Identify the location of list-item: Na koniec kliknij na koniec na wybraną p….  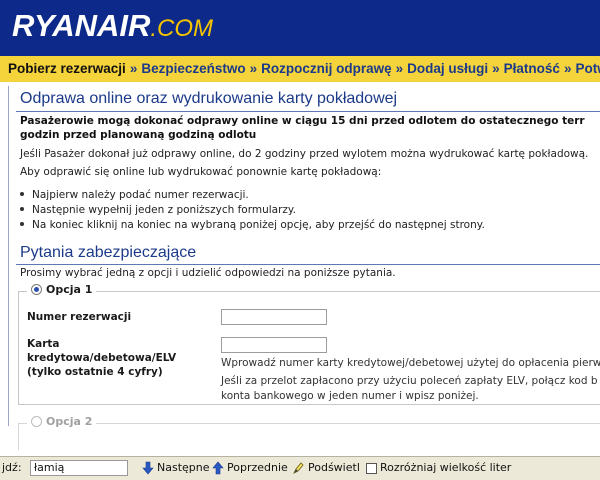
(251, 225).